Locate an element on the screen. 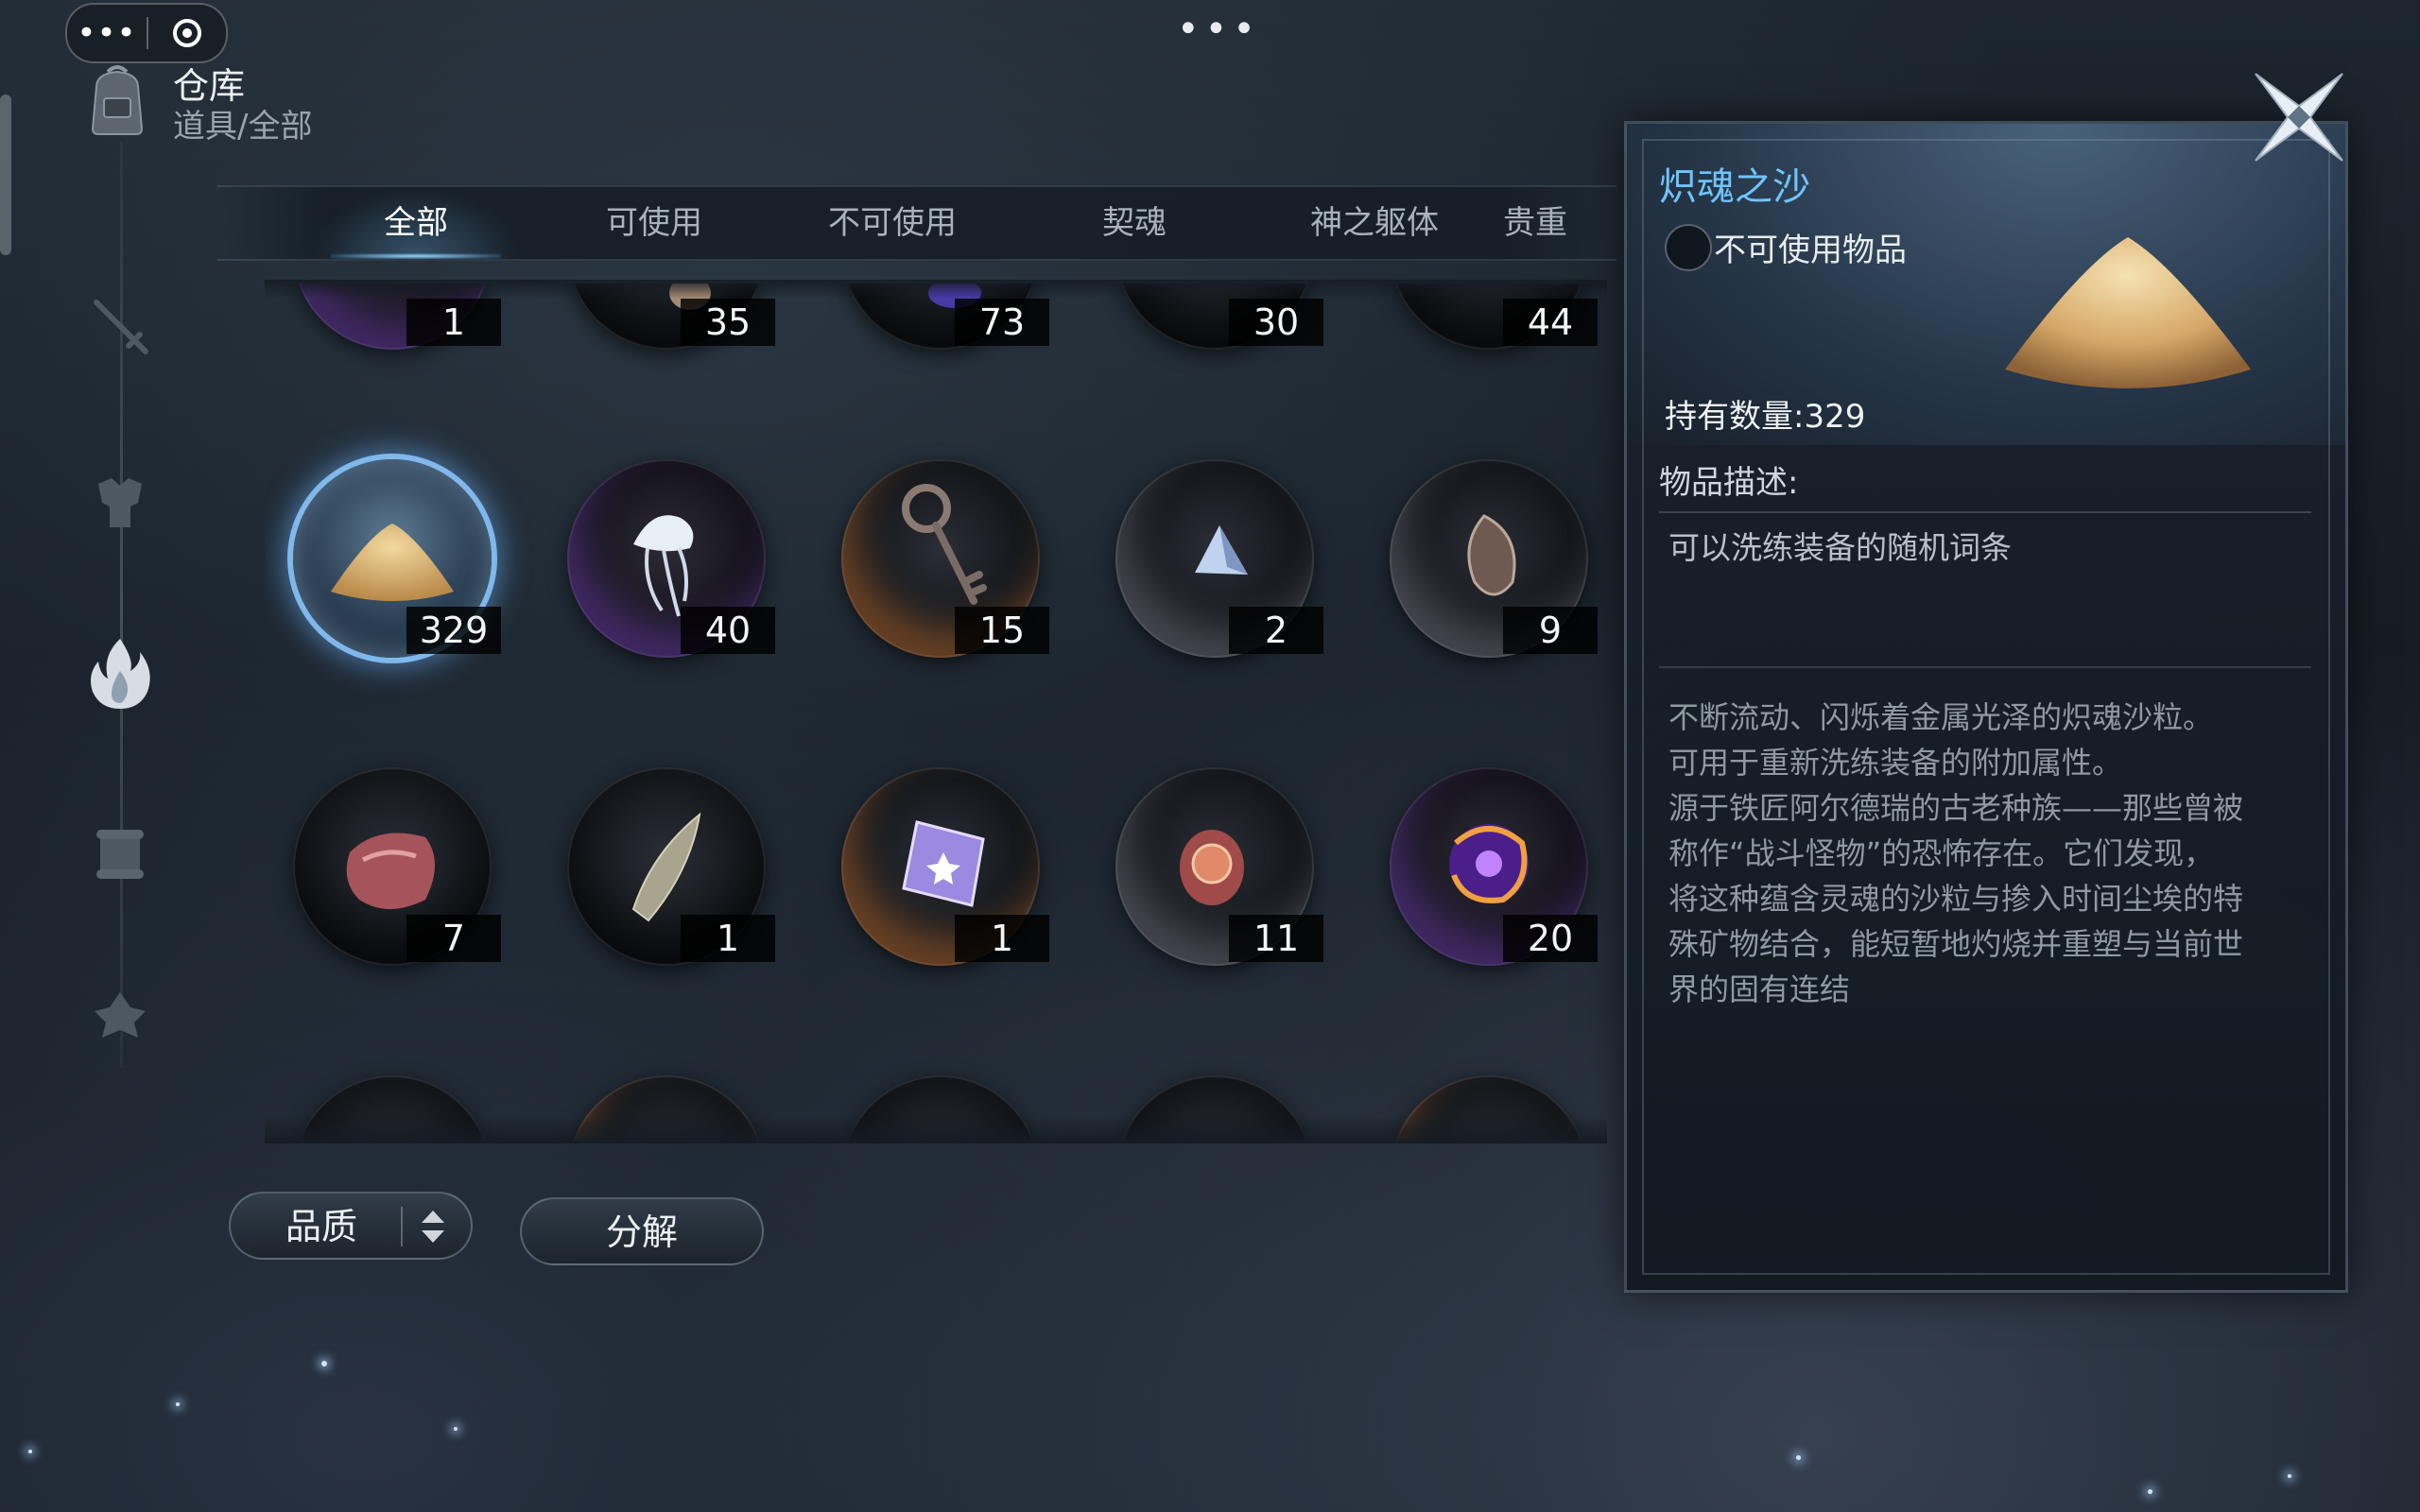 This screenshot has width=2420, height=1512. top-menu-dots: ••• is located at coordinates (1219, 29).